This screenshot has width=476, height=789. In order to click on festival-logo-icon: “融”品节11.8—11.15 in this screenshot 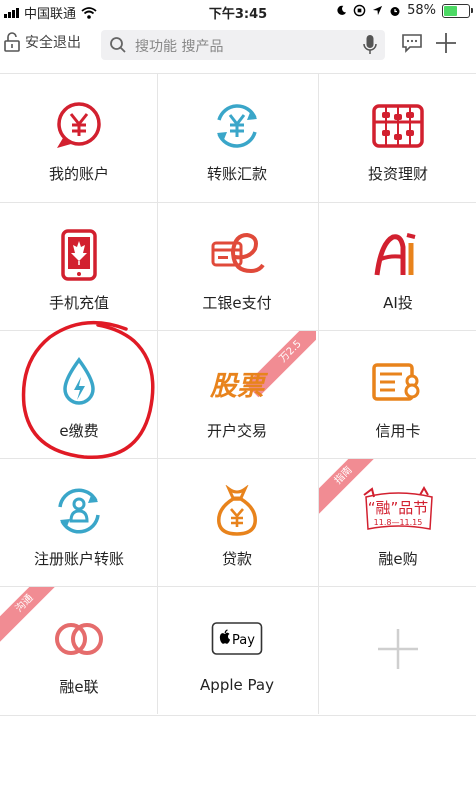, I will do `click(398, 507)`.